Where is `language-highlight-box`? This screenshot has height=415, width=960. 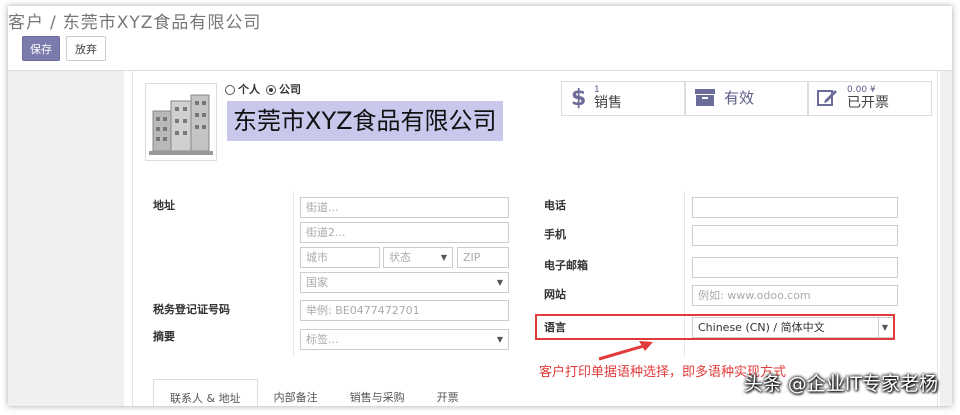
language-highlight-box is located at coordinates (715, 327).